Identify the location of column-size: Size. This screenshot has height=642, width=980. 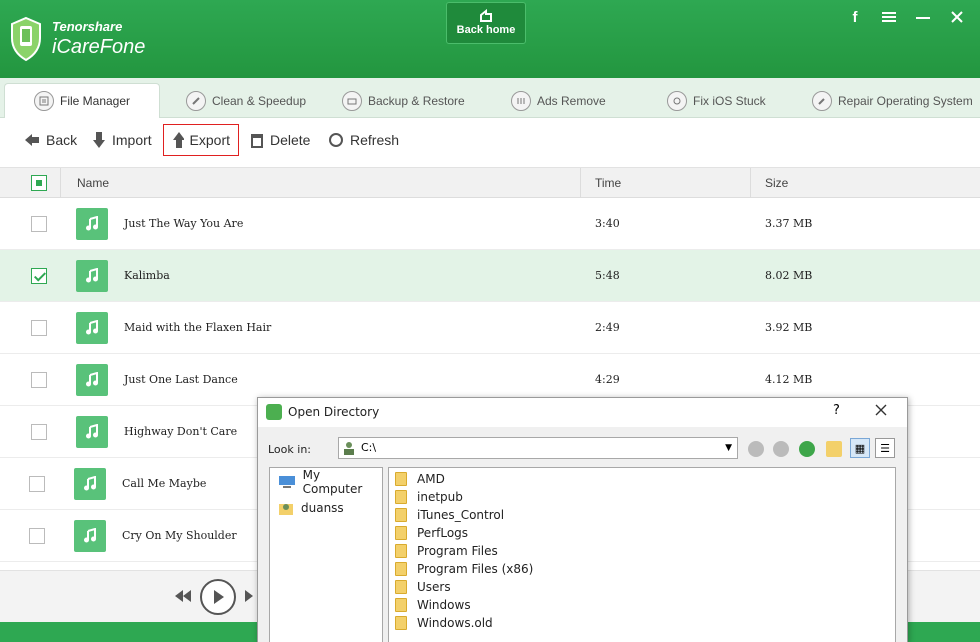
(776, 183).